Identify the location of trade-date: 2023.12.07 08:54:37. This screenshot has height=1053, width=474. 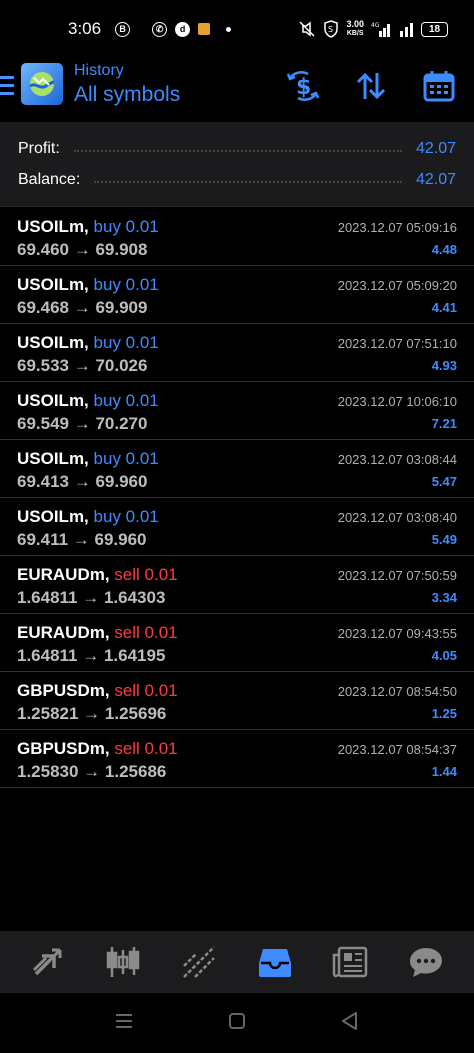
(397, 749).